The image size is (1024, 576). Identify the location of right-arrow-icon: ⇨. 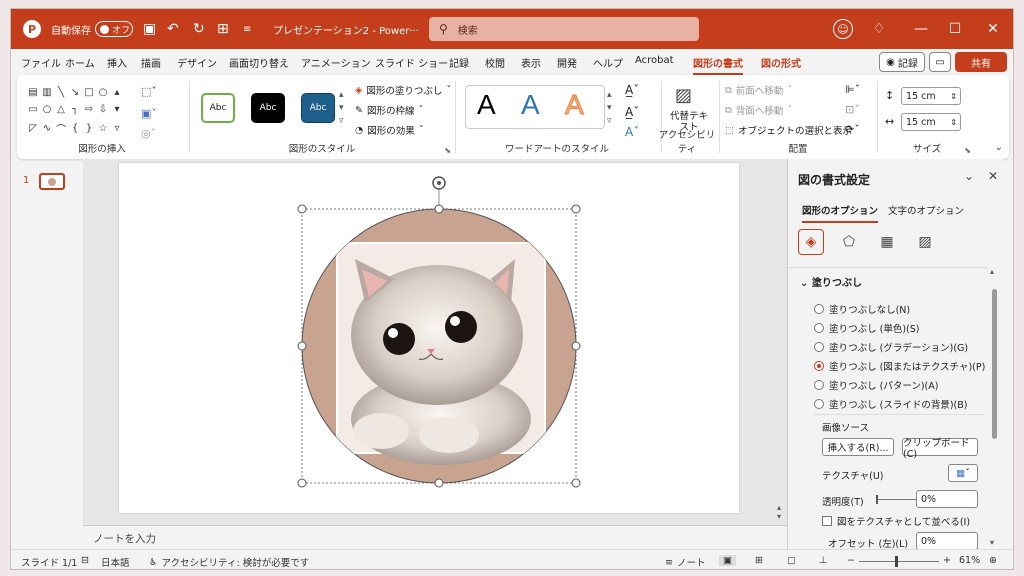
(89, 109).